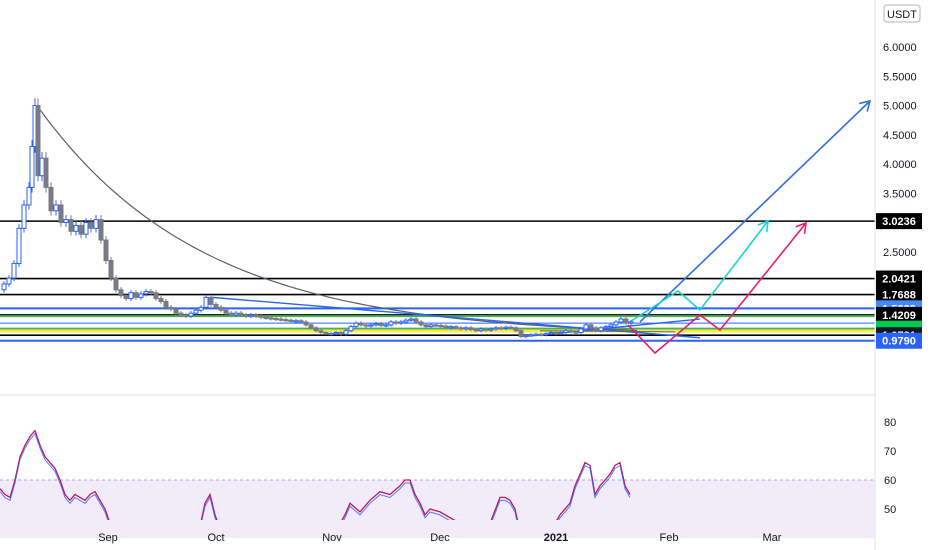 Image resolution: width=932 pixels, height=550 pixels. What do you see at coordinates (215, 538) in the screenshot?
I see `time-tick-label: Oct` at bounding box center [215, 538].